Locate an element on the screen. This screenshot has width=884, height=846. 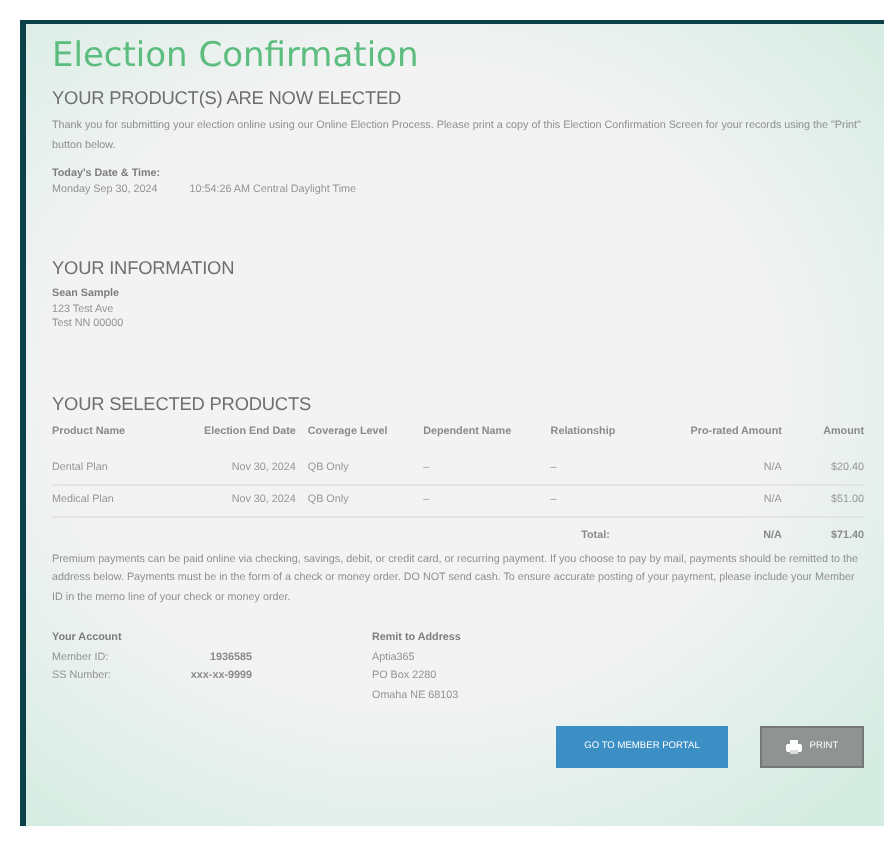
section-heading: YOUR INFORMATION is located at coordinates (144, 268).